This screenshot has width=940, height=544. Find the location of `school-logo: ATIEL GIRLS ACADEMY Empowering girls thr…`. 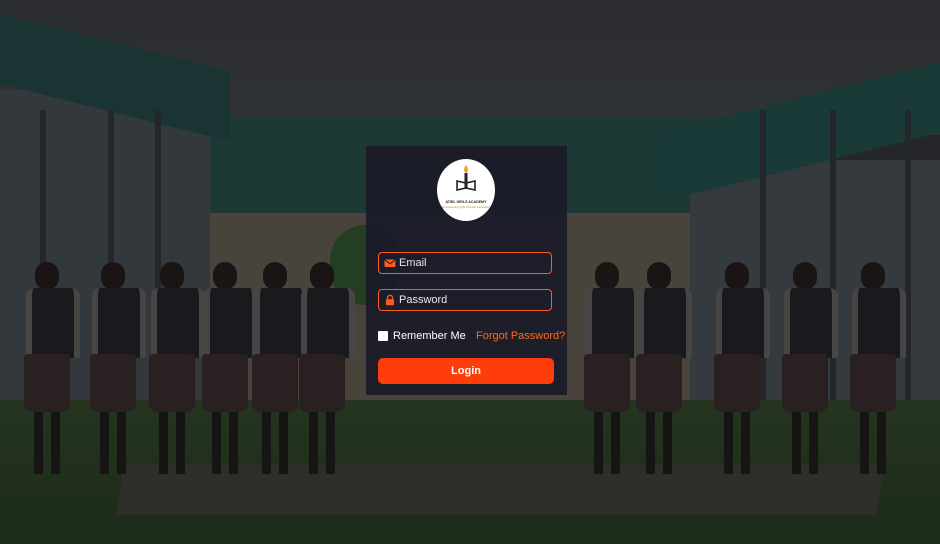

school-logo: ATIEL GIRLS ACADEMY Empowering girls thr… is located at coordinates (466, 190).